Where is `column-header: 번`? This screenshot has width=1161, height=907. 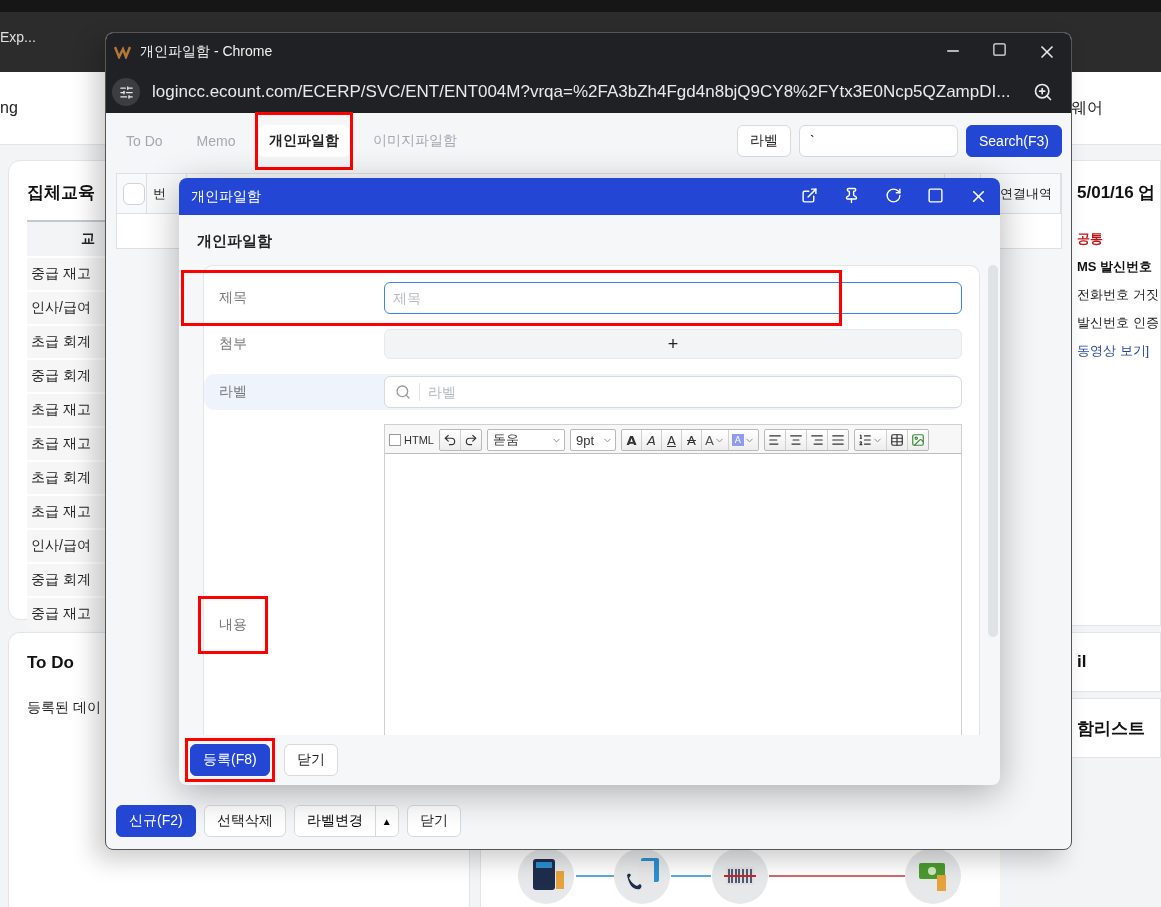 column-header: 번 is located at coordinates (159, 193).